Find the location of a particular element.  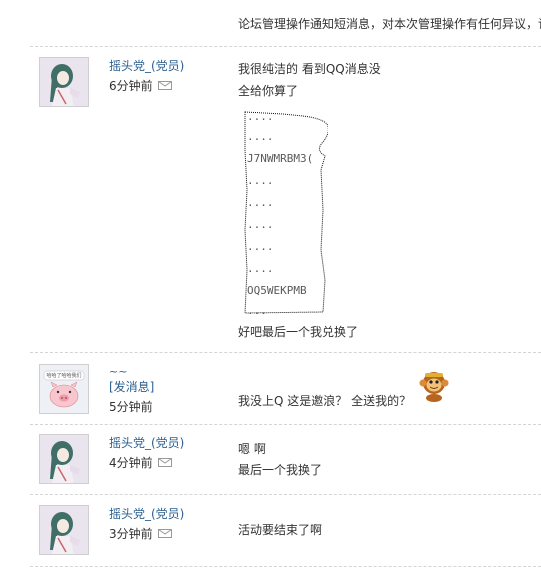

post-time: 5分钟前 is located at coordinates (131, 407).